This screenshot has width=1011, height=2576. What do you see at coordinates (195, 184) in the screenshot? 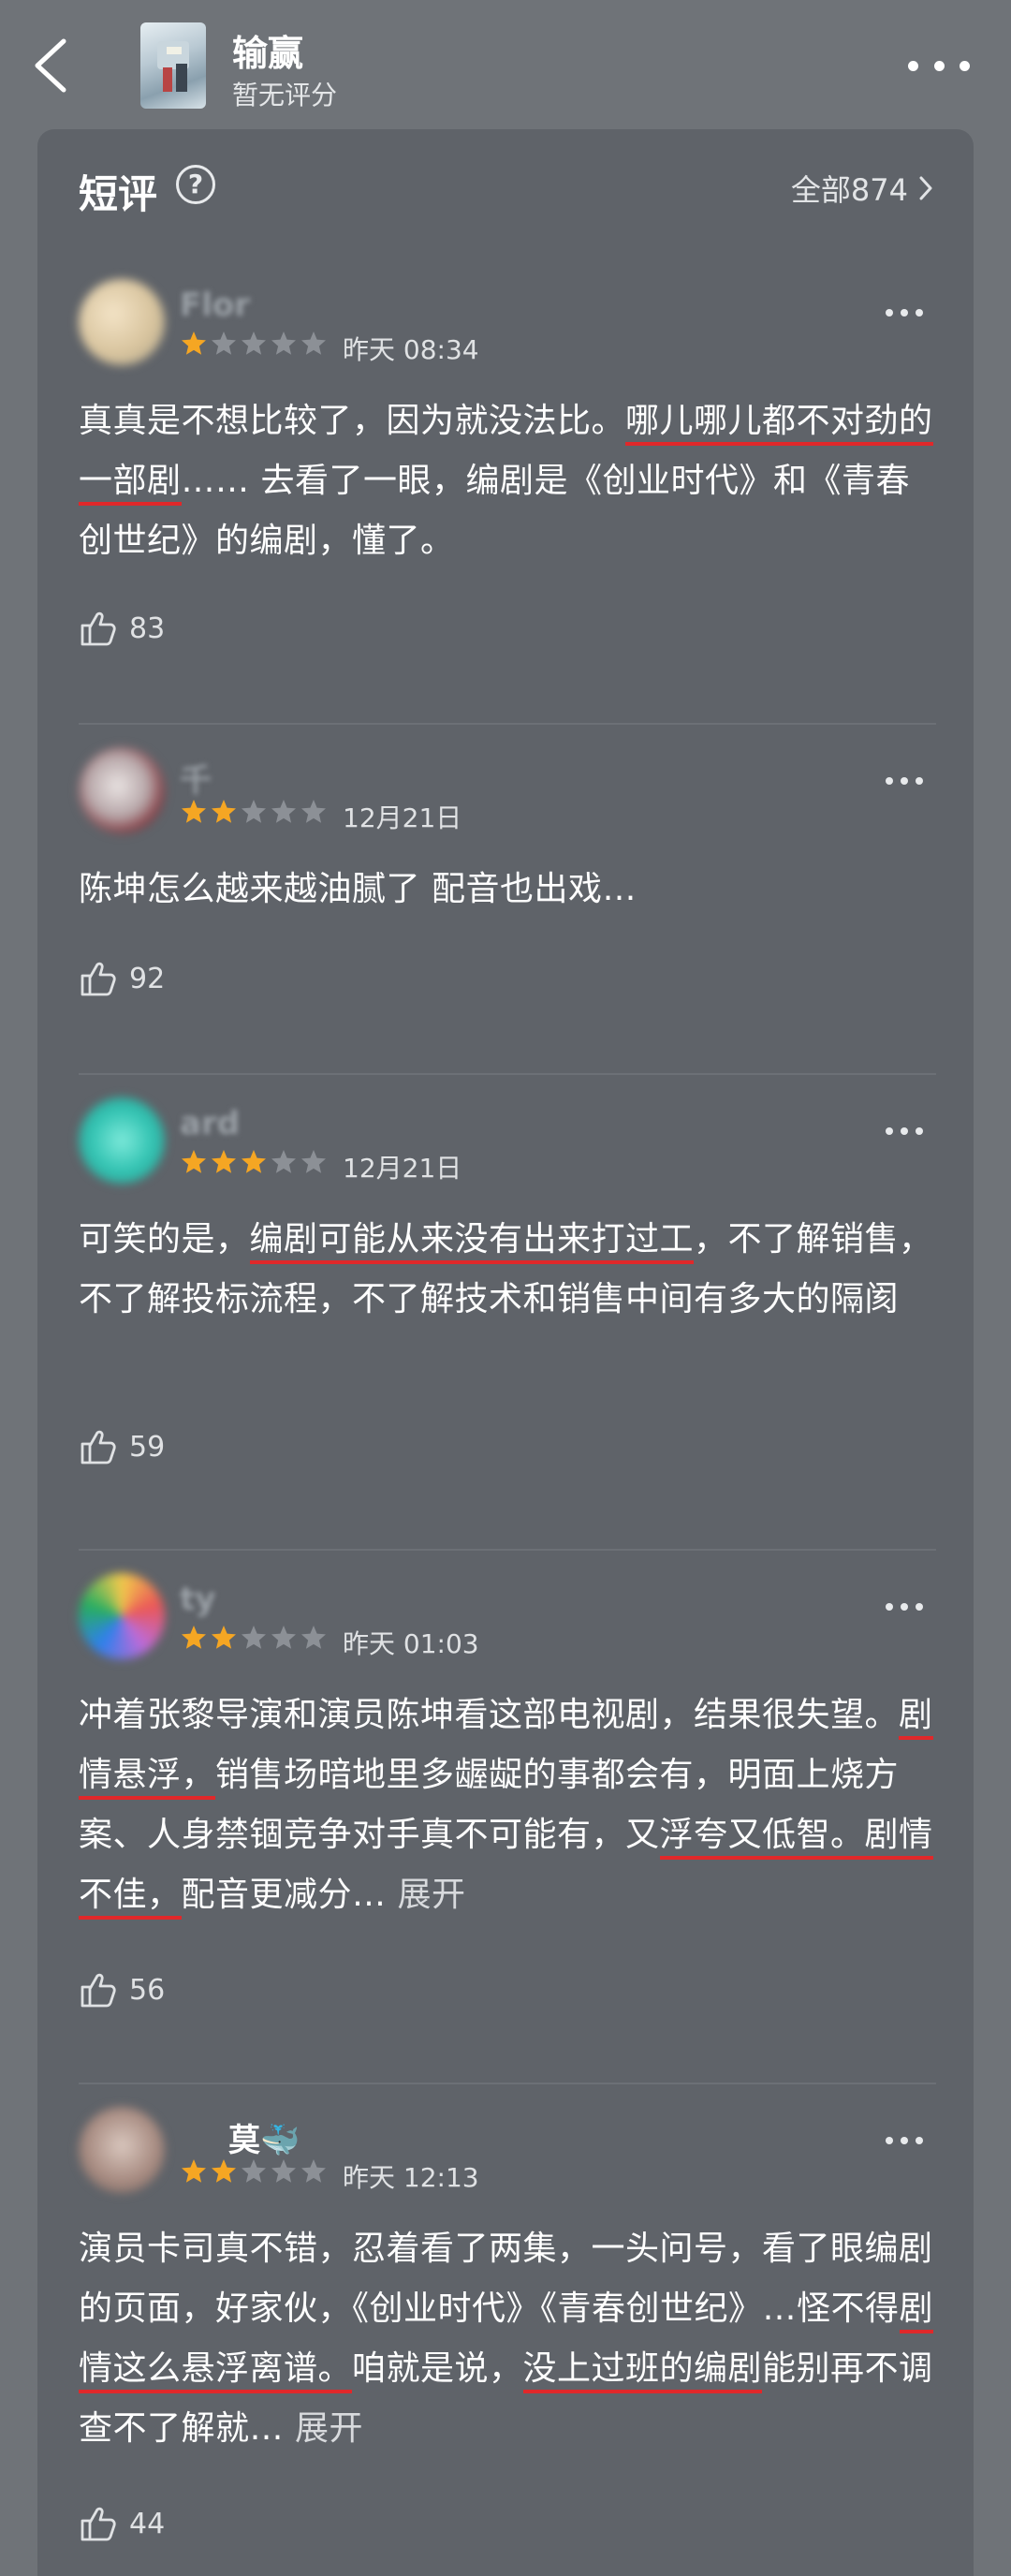
I see `help-icon: ?` at bounding box center [195, 184].